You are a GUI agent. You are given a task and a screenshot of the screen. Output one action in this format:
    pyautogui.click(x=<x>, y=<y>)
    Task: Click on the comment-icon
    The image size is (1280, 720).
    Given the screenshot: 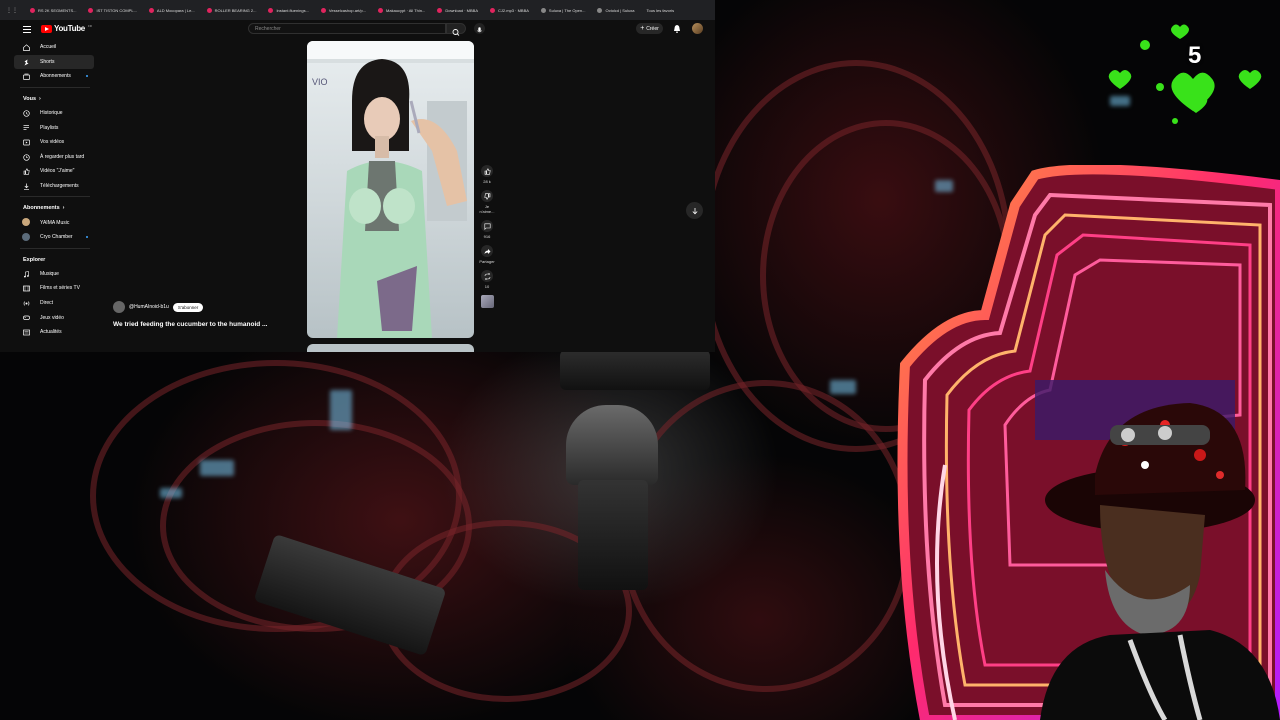 What is the action you would take?
    pyautogui.click(x=487, y=226)
    